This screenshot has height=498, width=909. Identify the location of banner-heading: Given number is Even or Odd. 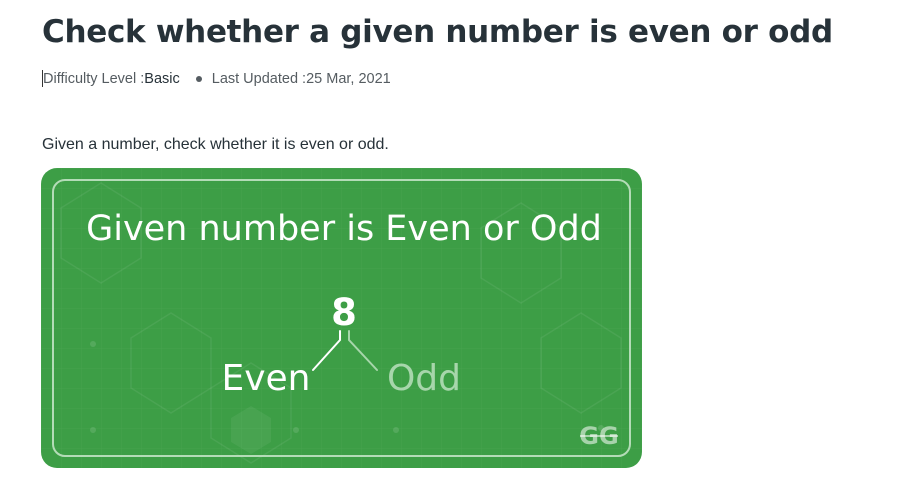
(344, 229).